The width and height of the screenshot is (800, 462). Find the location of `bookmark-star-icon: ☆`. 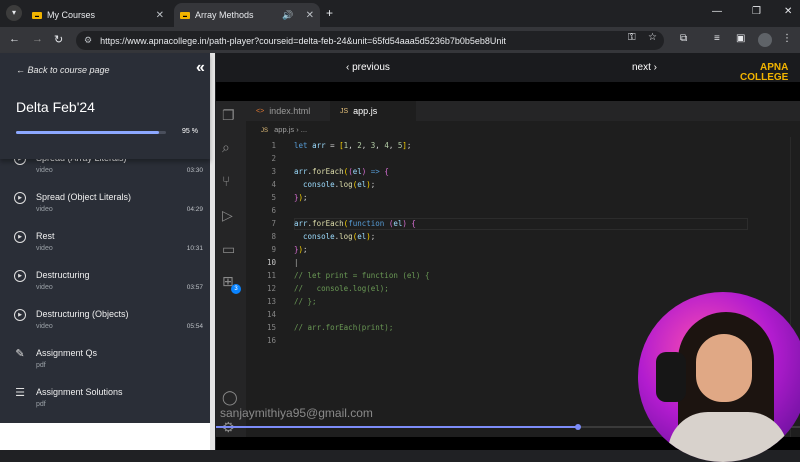

bookmark-star-icon: ☆ is located at coordinates (652, 37).